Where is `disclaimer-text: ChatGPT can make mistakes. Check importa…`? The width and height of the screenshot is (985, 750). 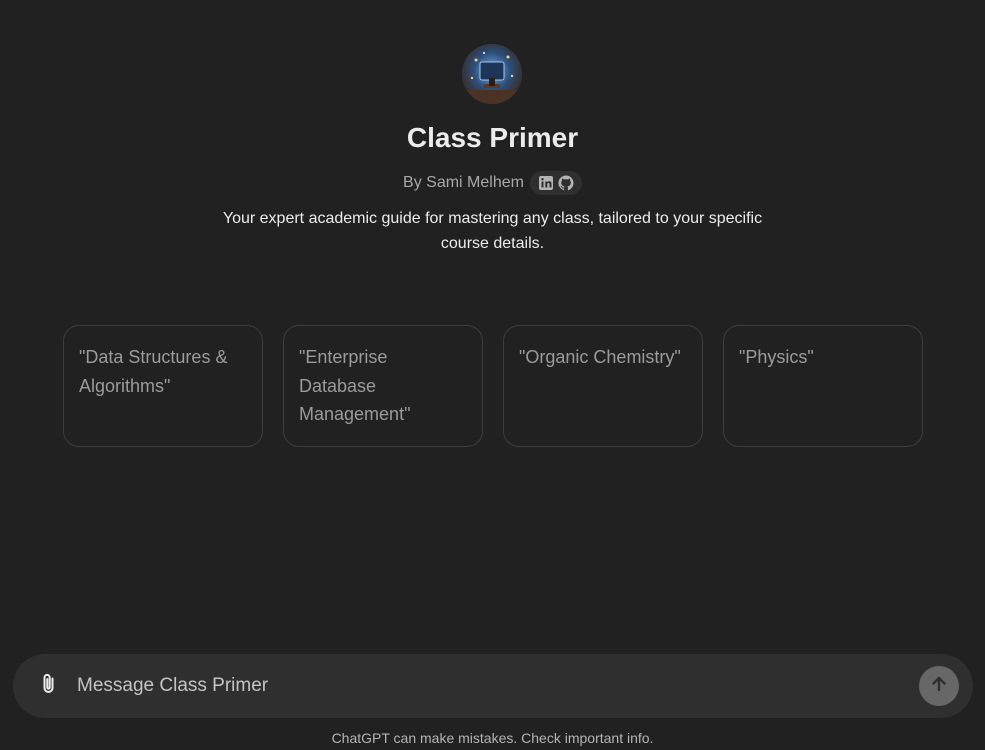
disclaimer-text: ChatGPT can make mistakes. Check importa… is located at coordinates (492, 738).